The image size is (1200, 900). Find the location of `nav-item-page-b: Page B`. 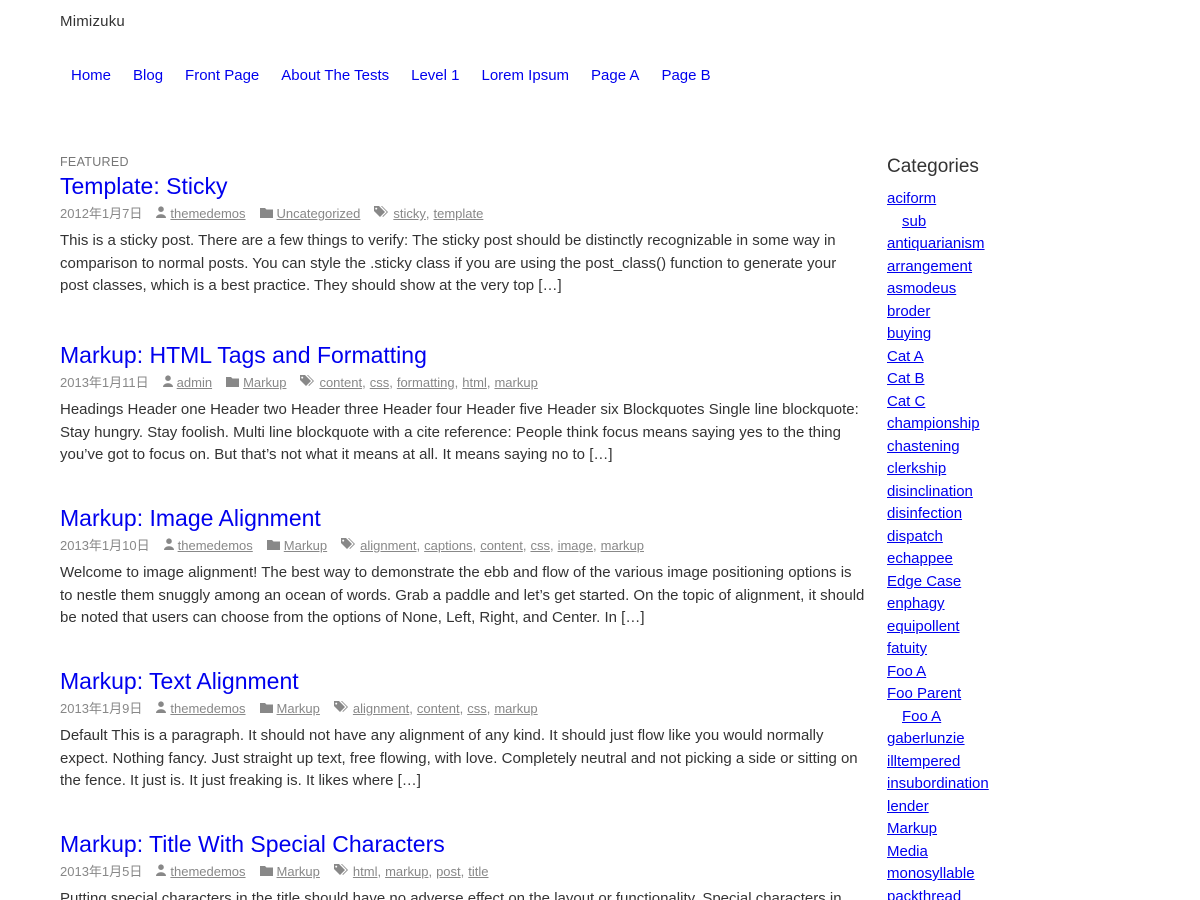

nav-item-page-b: Page B is located at coordinates (685, 75).